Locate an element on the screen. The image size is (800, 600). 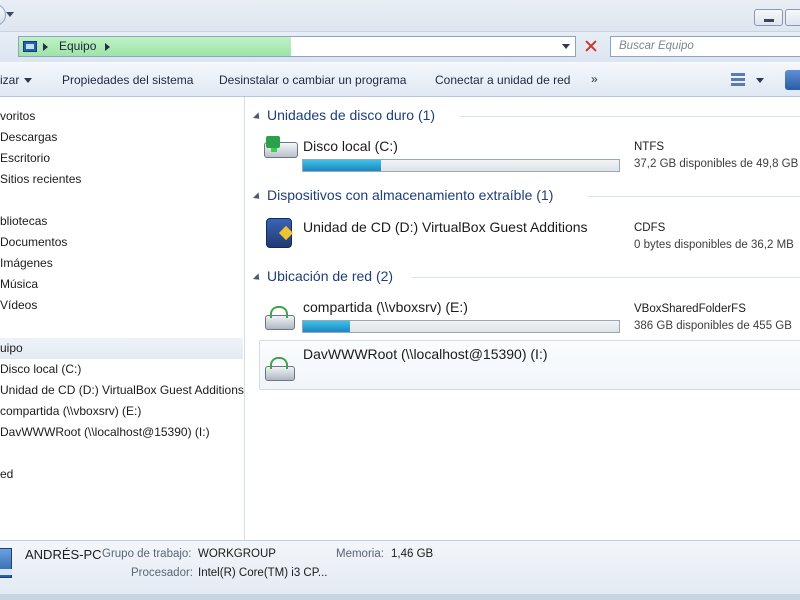
free-space-label: 37,2 GB disponibles de 49,8 GB is located at coordinates (716, 164).